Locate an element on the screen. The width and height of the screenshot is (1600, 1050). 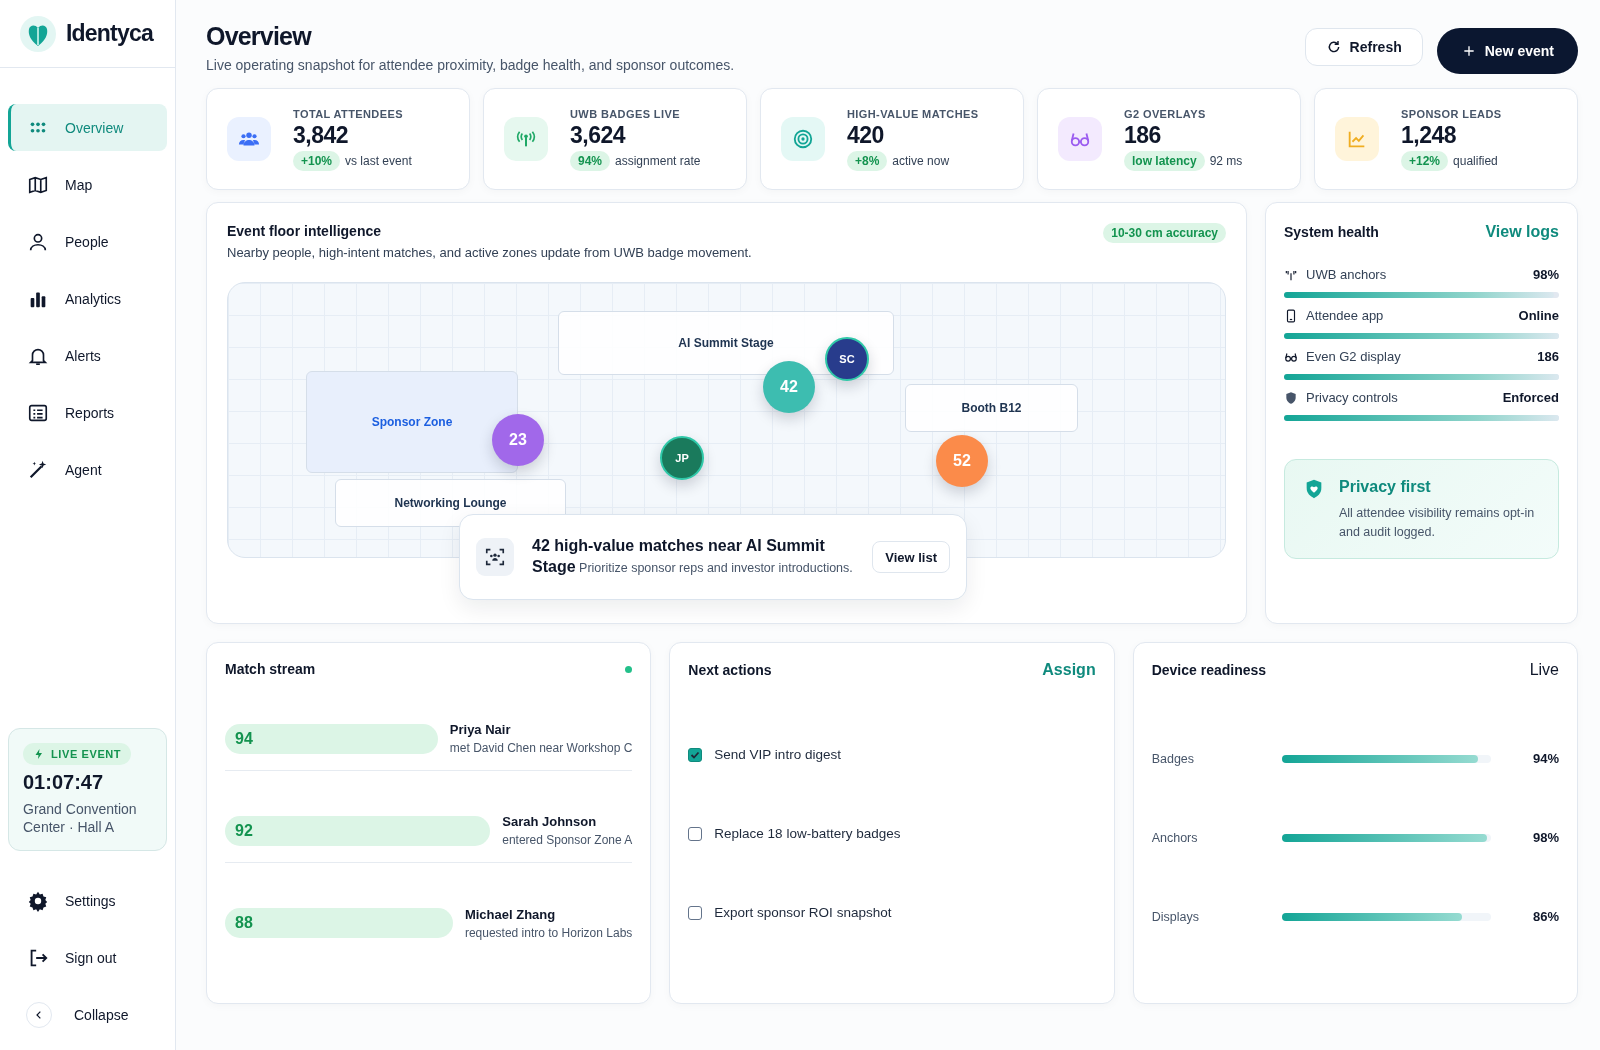
health-value: 98% is located at coordinates (1545, 274).